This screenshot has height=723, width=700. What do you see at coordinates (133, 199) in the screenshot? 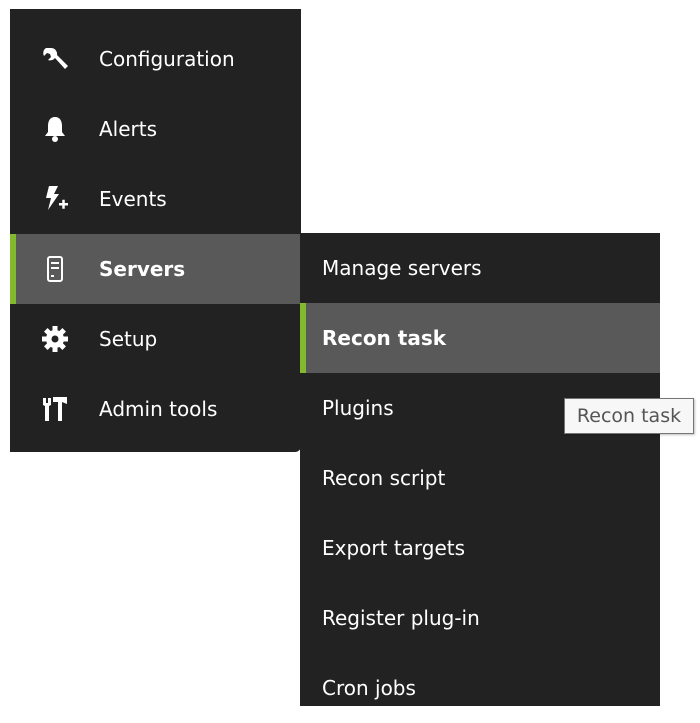
I see `menu-item-label: Events` at bounding box center [133, 199].